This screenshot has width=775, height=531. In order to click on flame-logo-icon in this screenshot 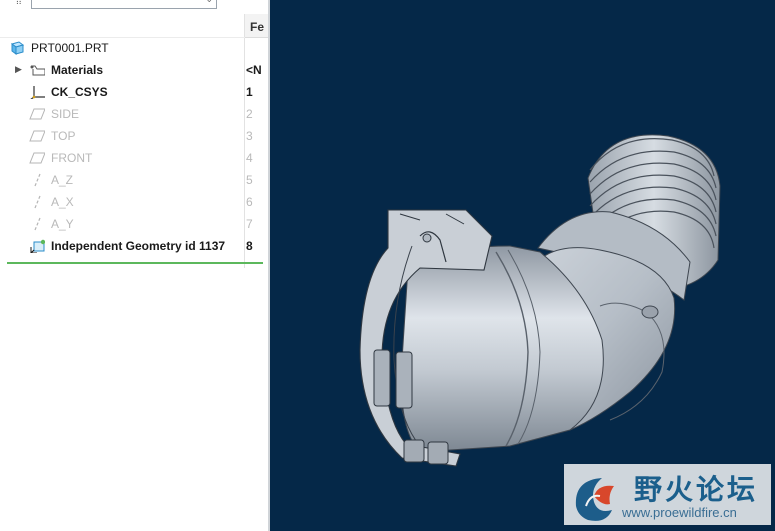, I will do `click(594, 499)`.